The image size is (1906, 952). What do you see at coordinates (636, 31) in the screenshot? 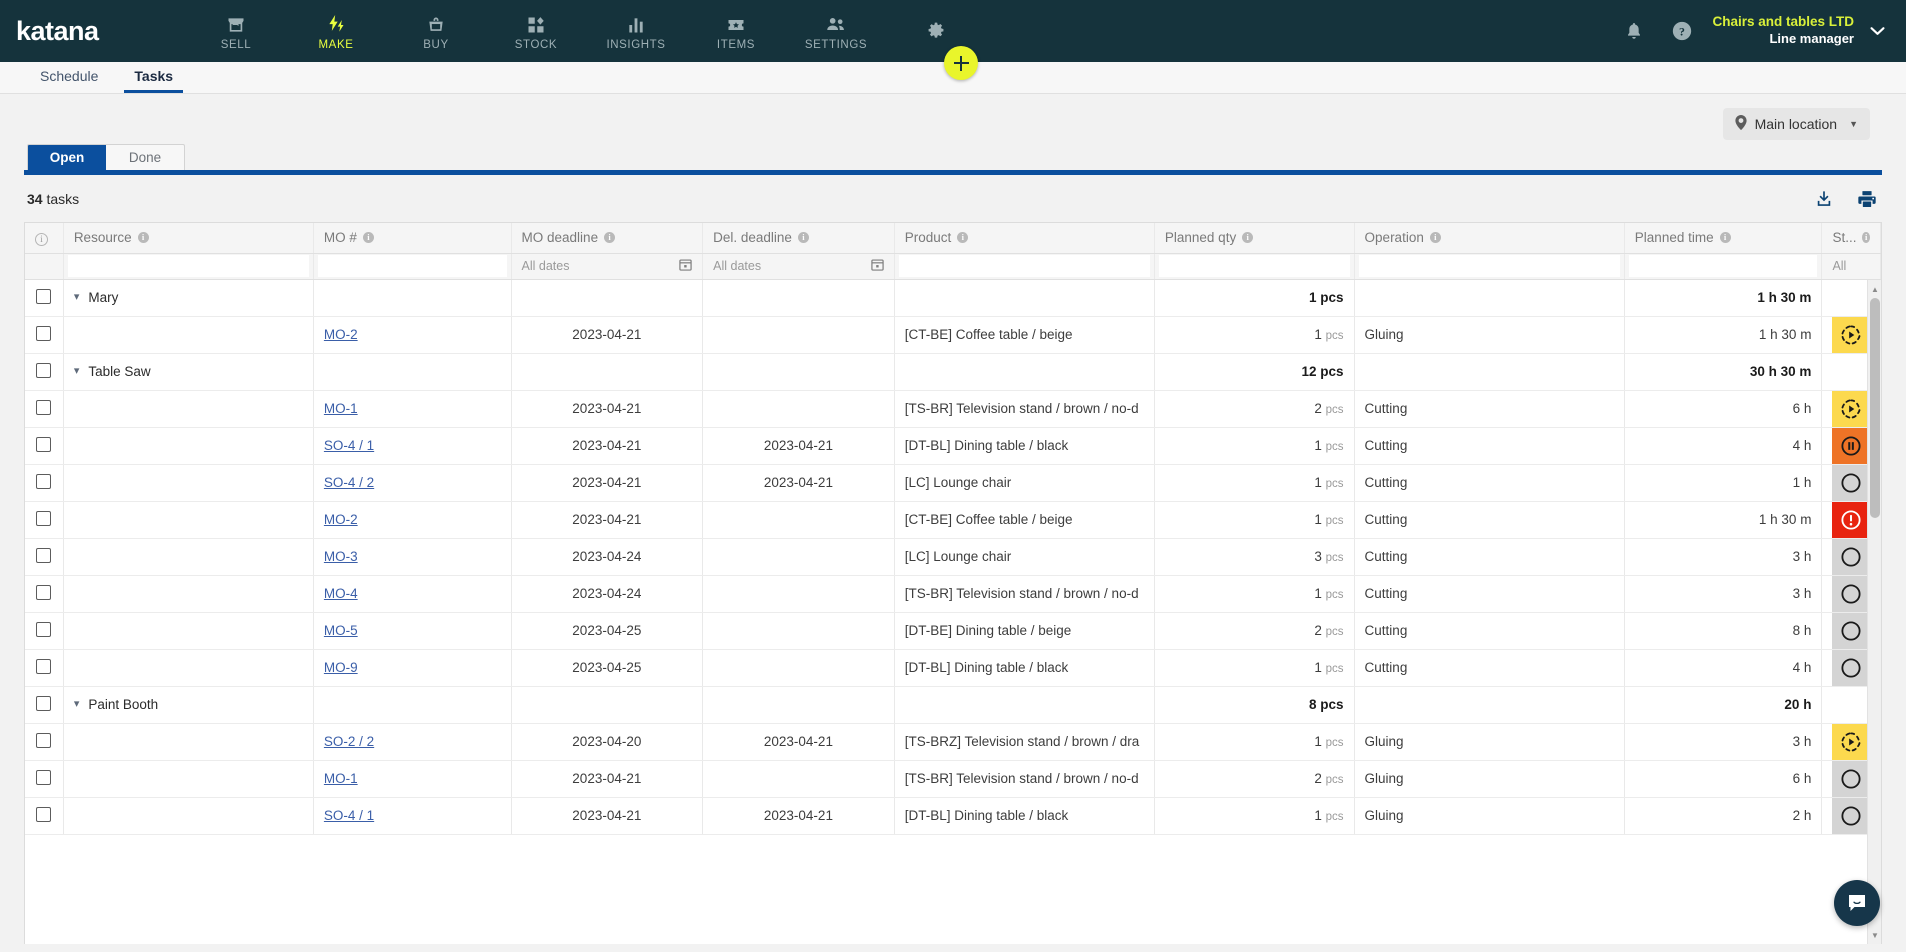
I see `nav-item-insights: INSIGHTS` at bounding box center [636, 31].